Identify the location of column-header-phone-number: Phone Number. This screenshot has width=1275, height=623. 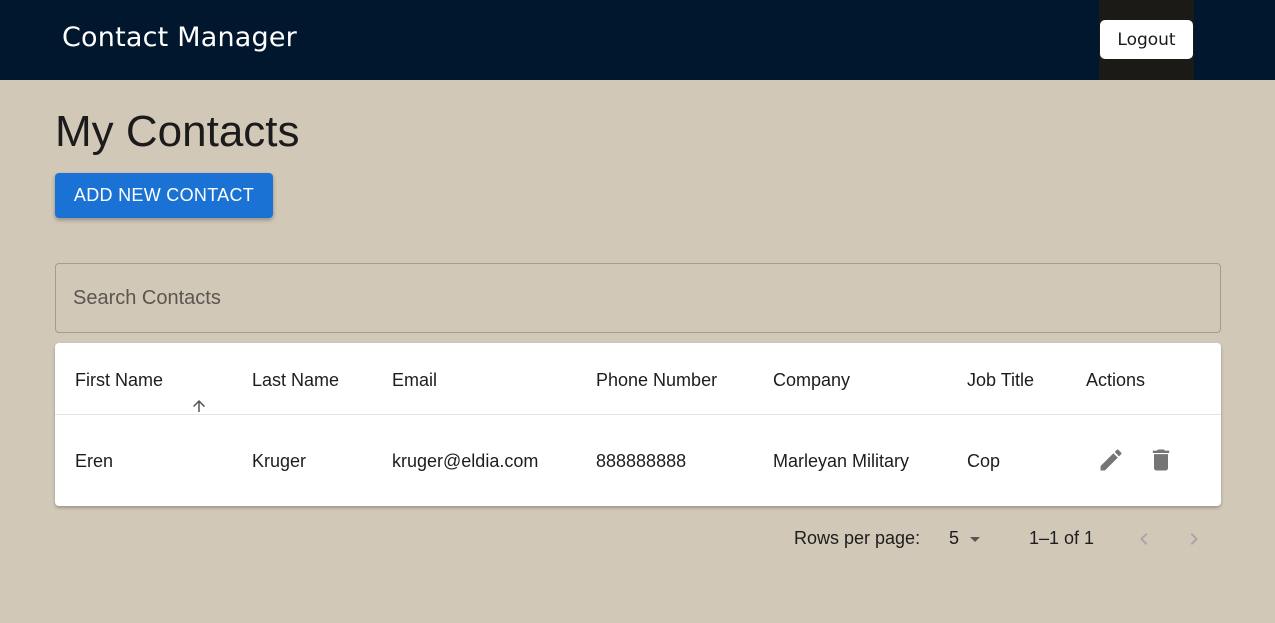
(656, 380).